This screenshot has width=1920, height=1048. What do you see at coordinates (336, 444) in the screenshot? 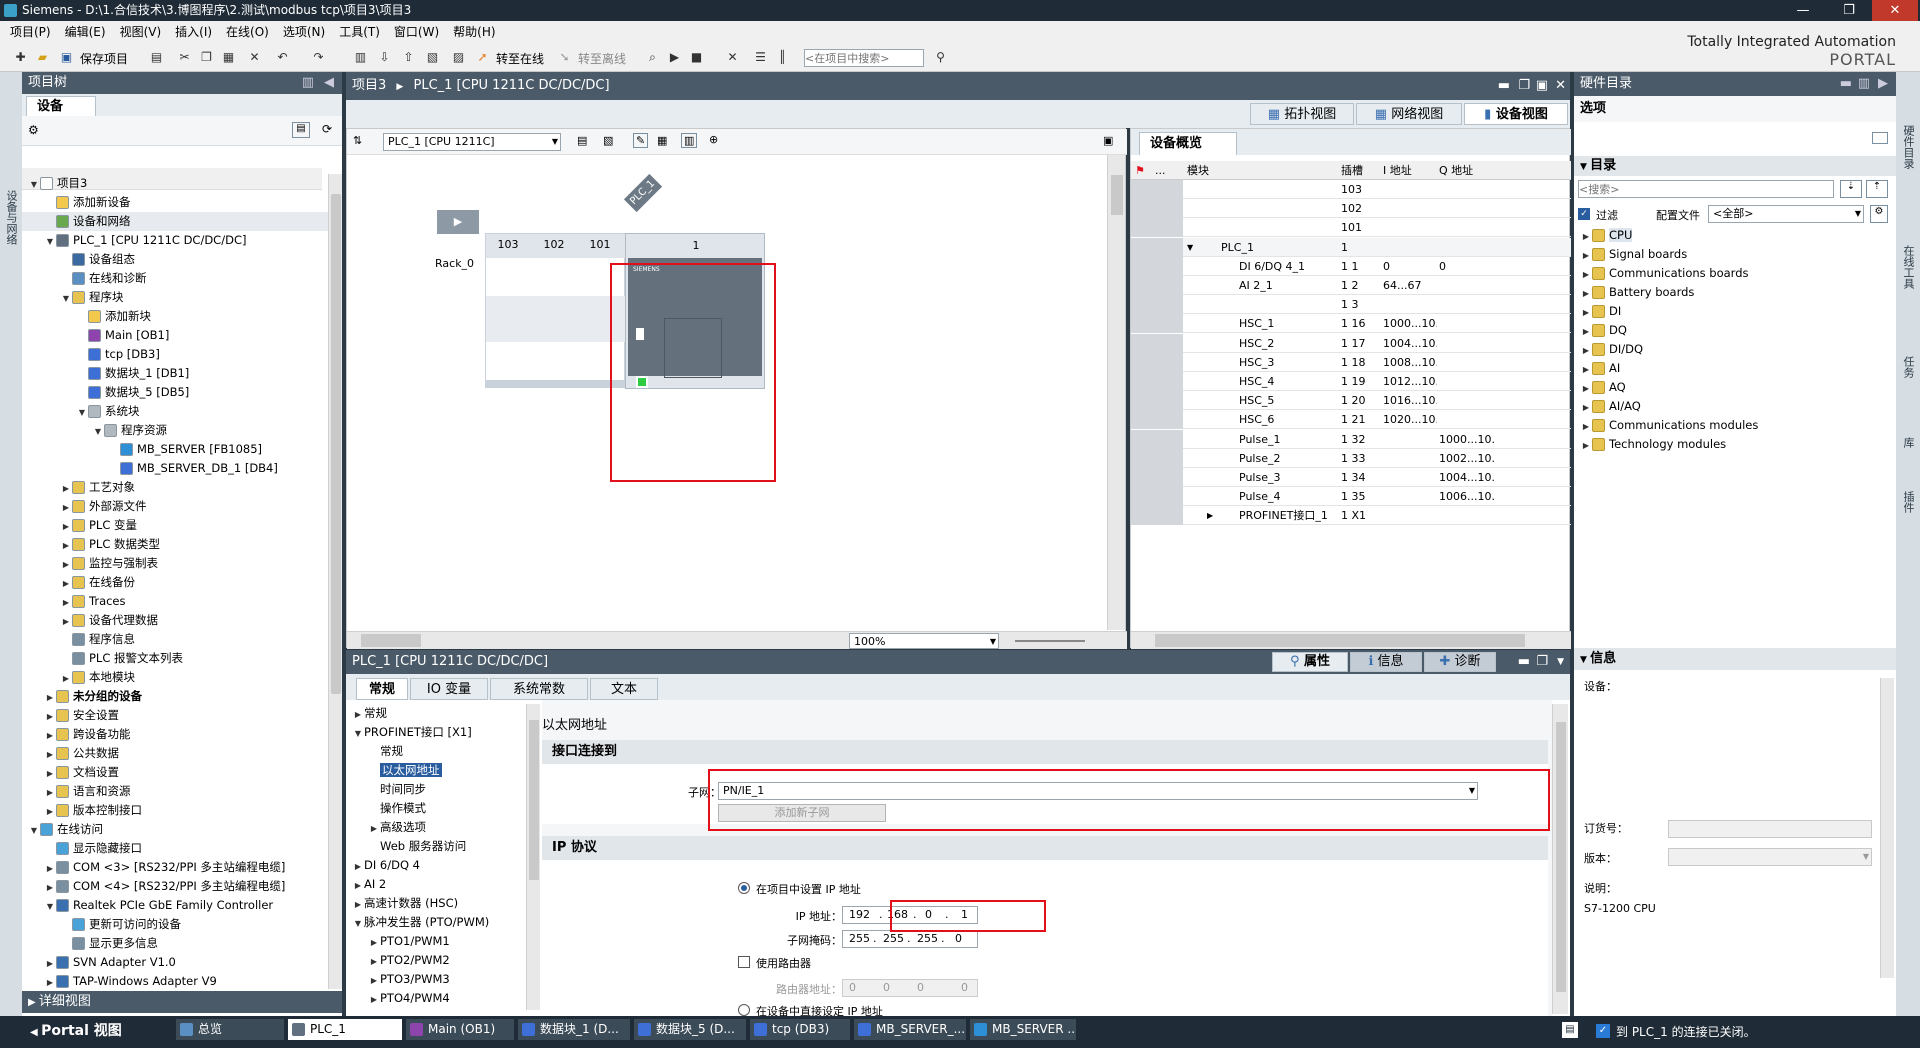
I see `tree-scroll-thumb` at bounding box center [336, 444].